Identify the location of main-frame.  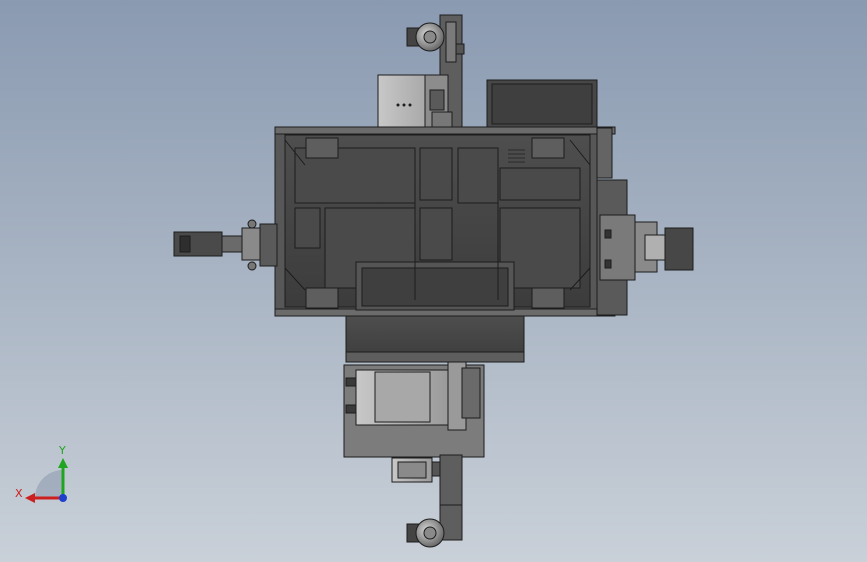
(445, 221).